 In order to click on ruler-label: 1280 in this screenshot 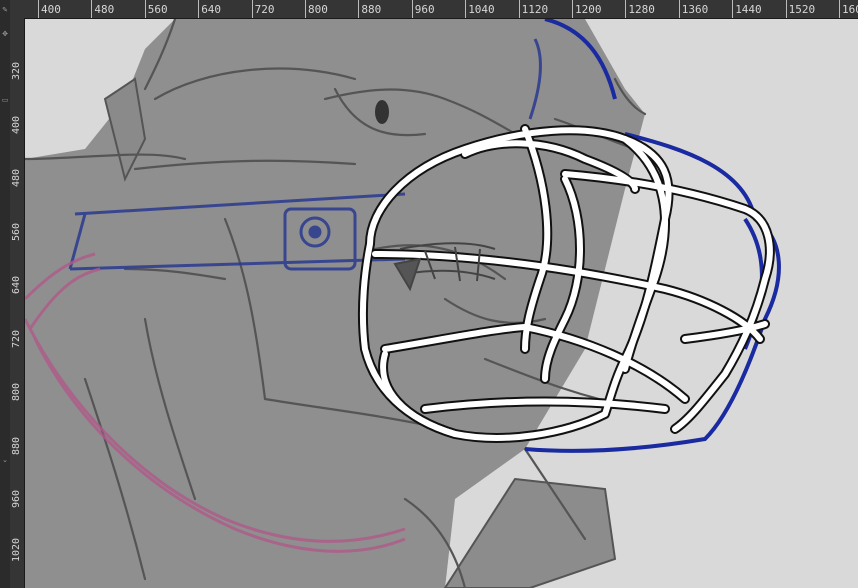, I will do `click(641, 9)`.